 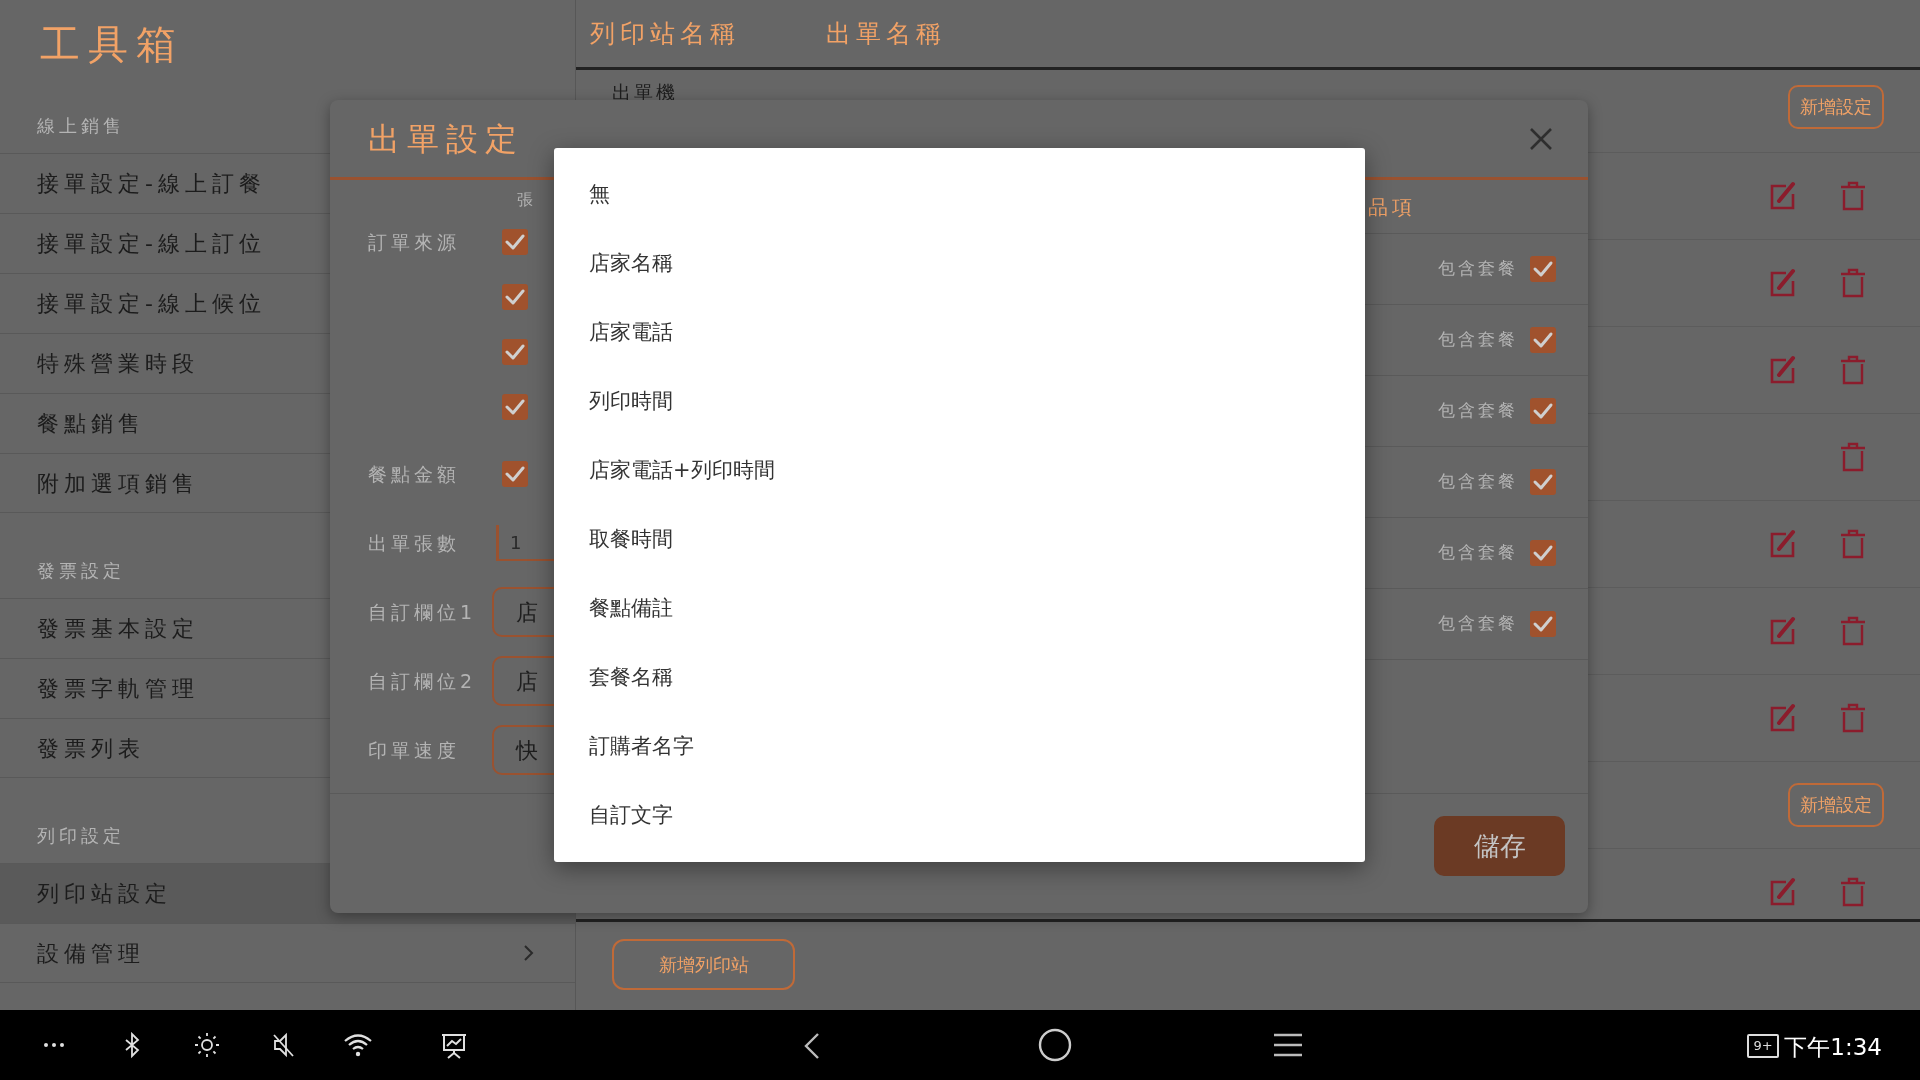 I want to click on back-icon, so click(x=812, y=1046).